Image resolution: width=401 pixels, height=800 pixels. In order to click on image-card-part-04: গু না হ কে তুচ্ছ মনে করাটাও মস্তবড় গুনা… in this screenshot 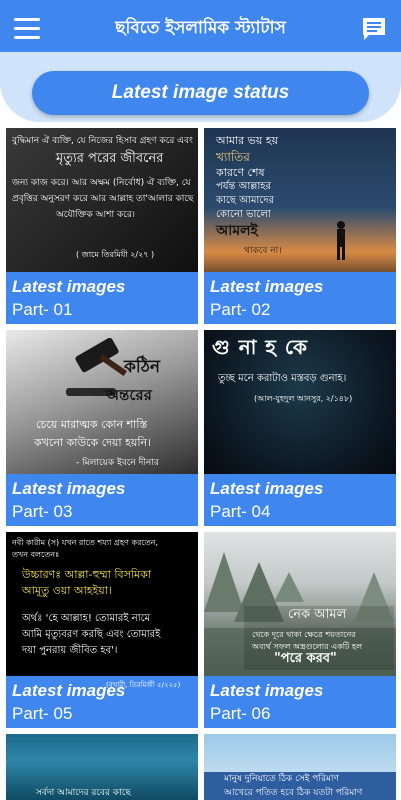, I will do `click(300, 428)`.